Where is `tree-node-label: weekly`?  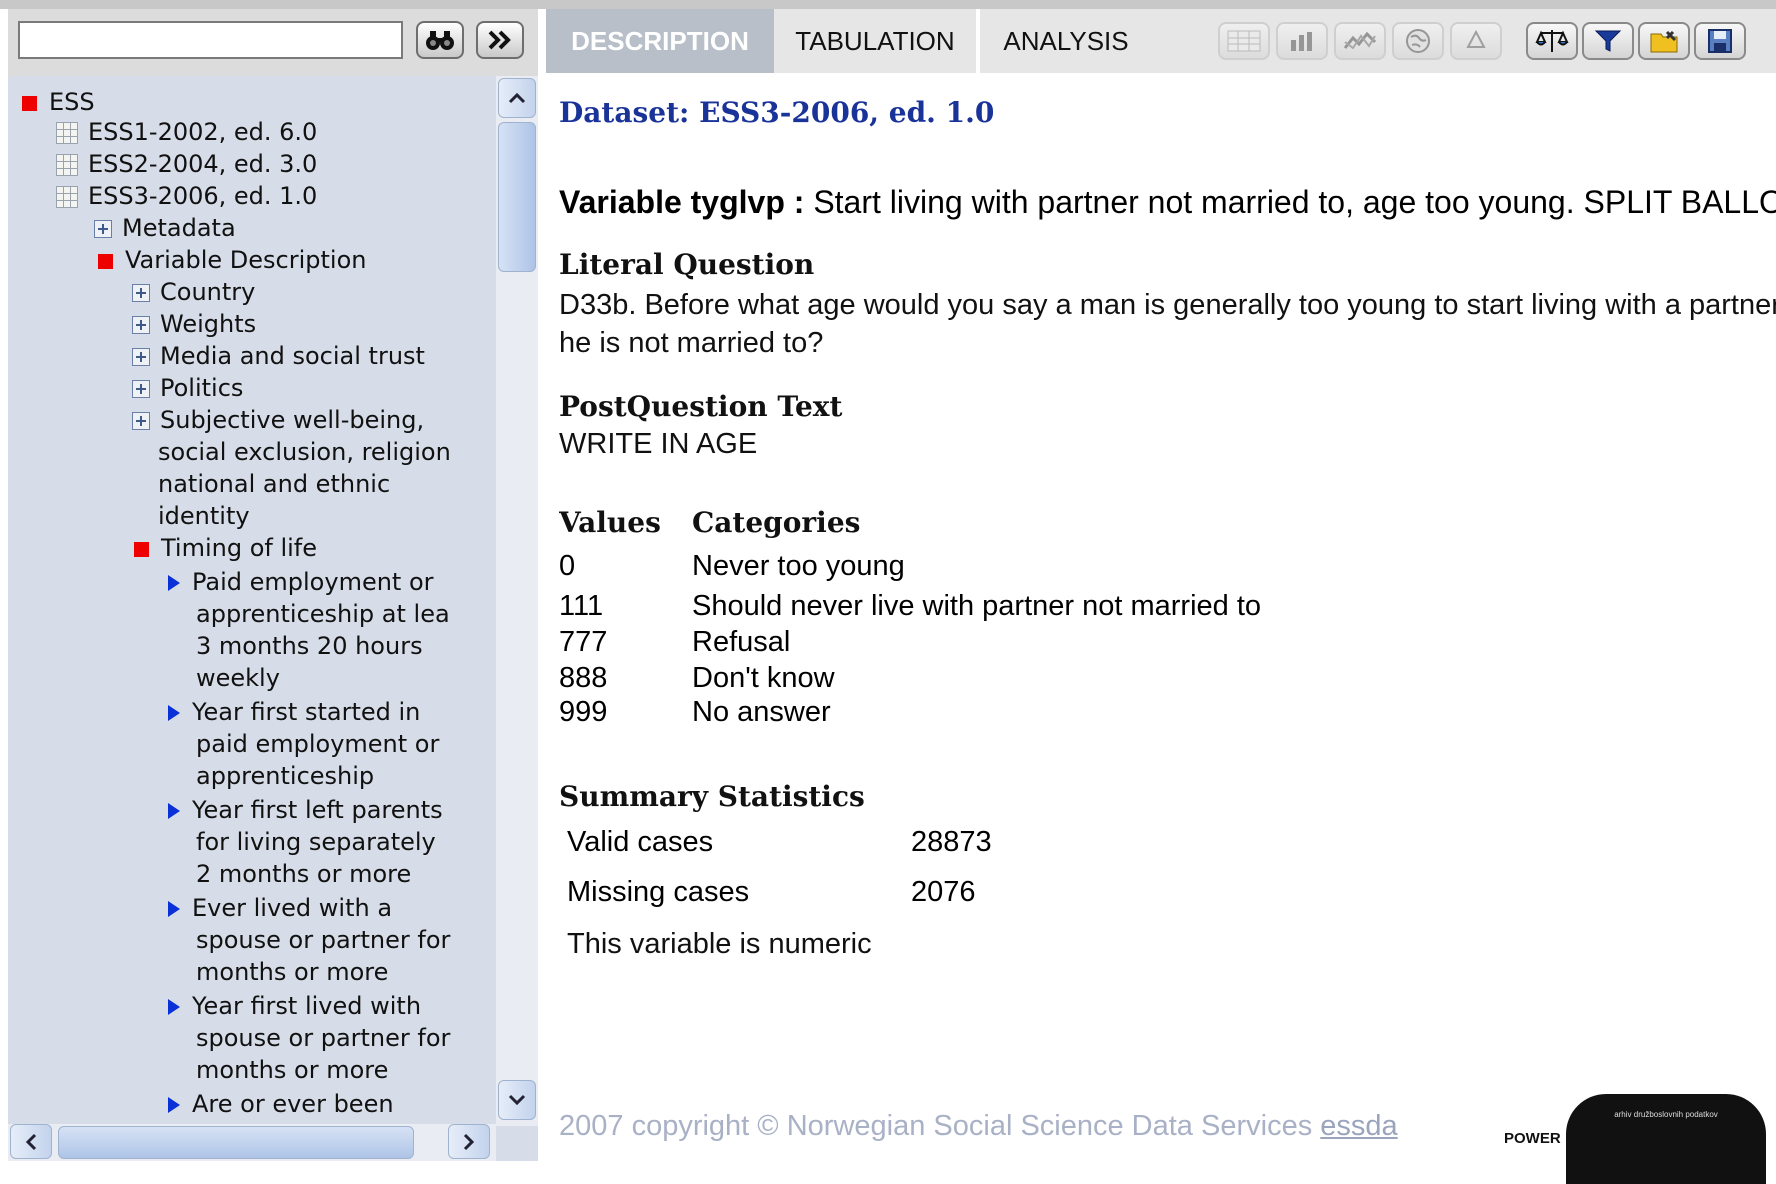 tree-node-label: weekly is located at coordinates (238, 678).